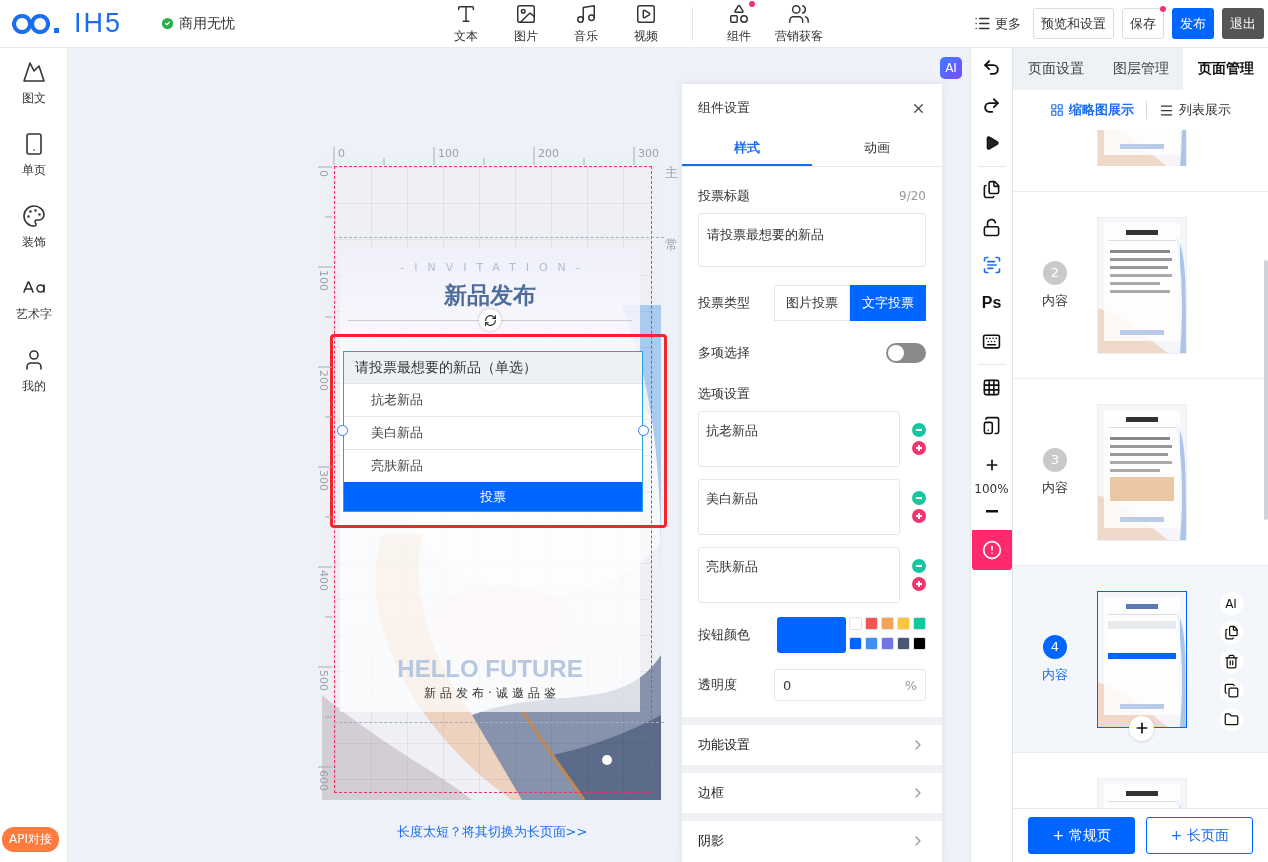  I want to click on panel-tab: 样式, so click(747, 149).